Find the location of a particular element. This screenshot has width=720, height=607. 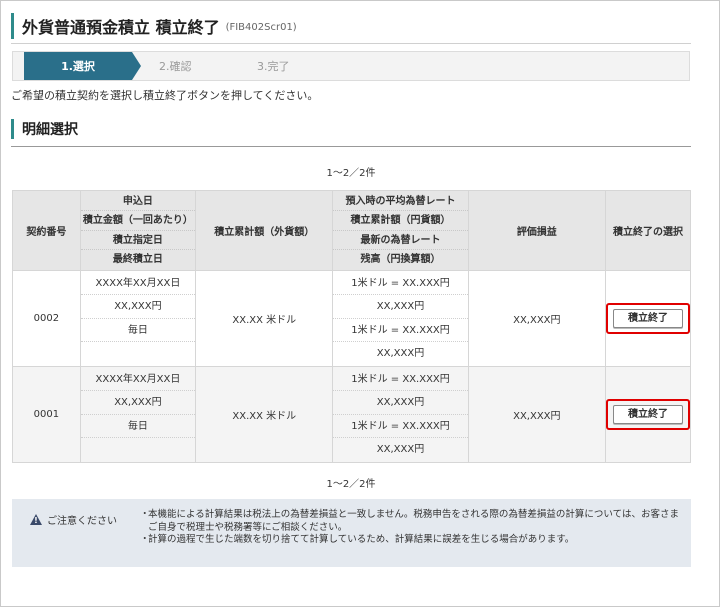

step-arrow-icon is located at coordinates (136, 66).